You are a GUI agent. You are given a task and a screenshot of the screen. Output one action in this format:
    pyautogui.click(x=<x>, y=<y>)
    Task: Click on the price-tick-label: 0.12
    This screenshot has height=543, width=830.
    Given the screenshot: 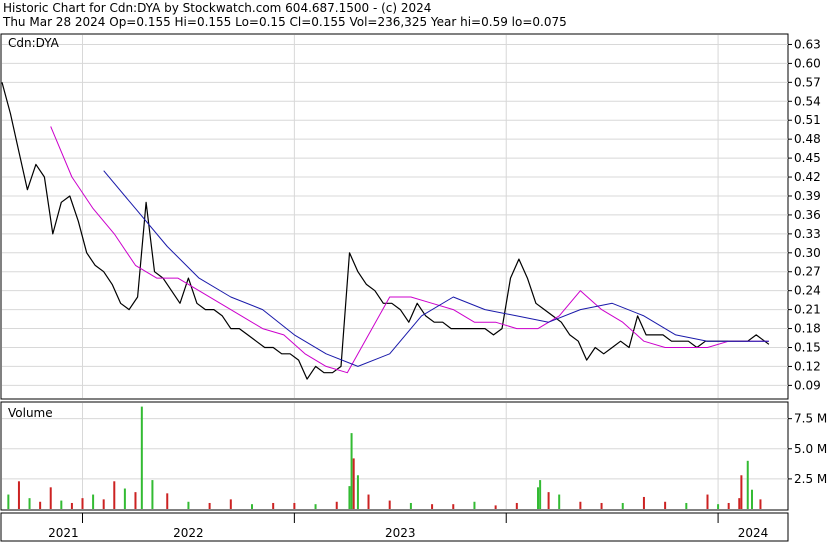 What is the action you would take?
    pyautogui.click(x=807, y=366)
    